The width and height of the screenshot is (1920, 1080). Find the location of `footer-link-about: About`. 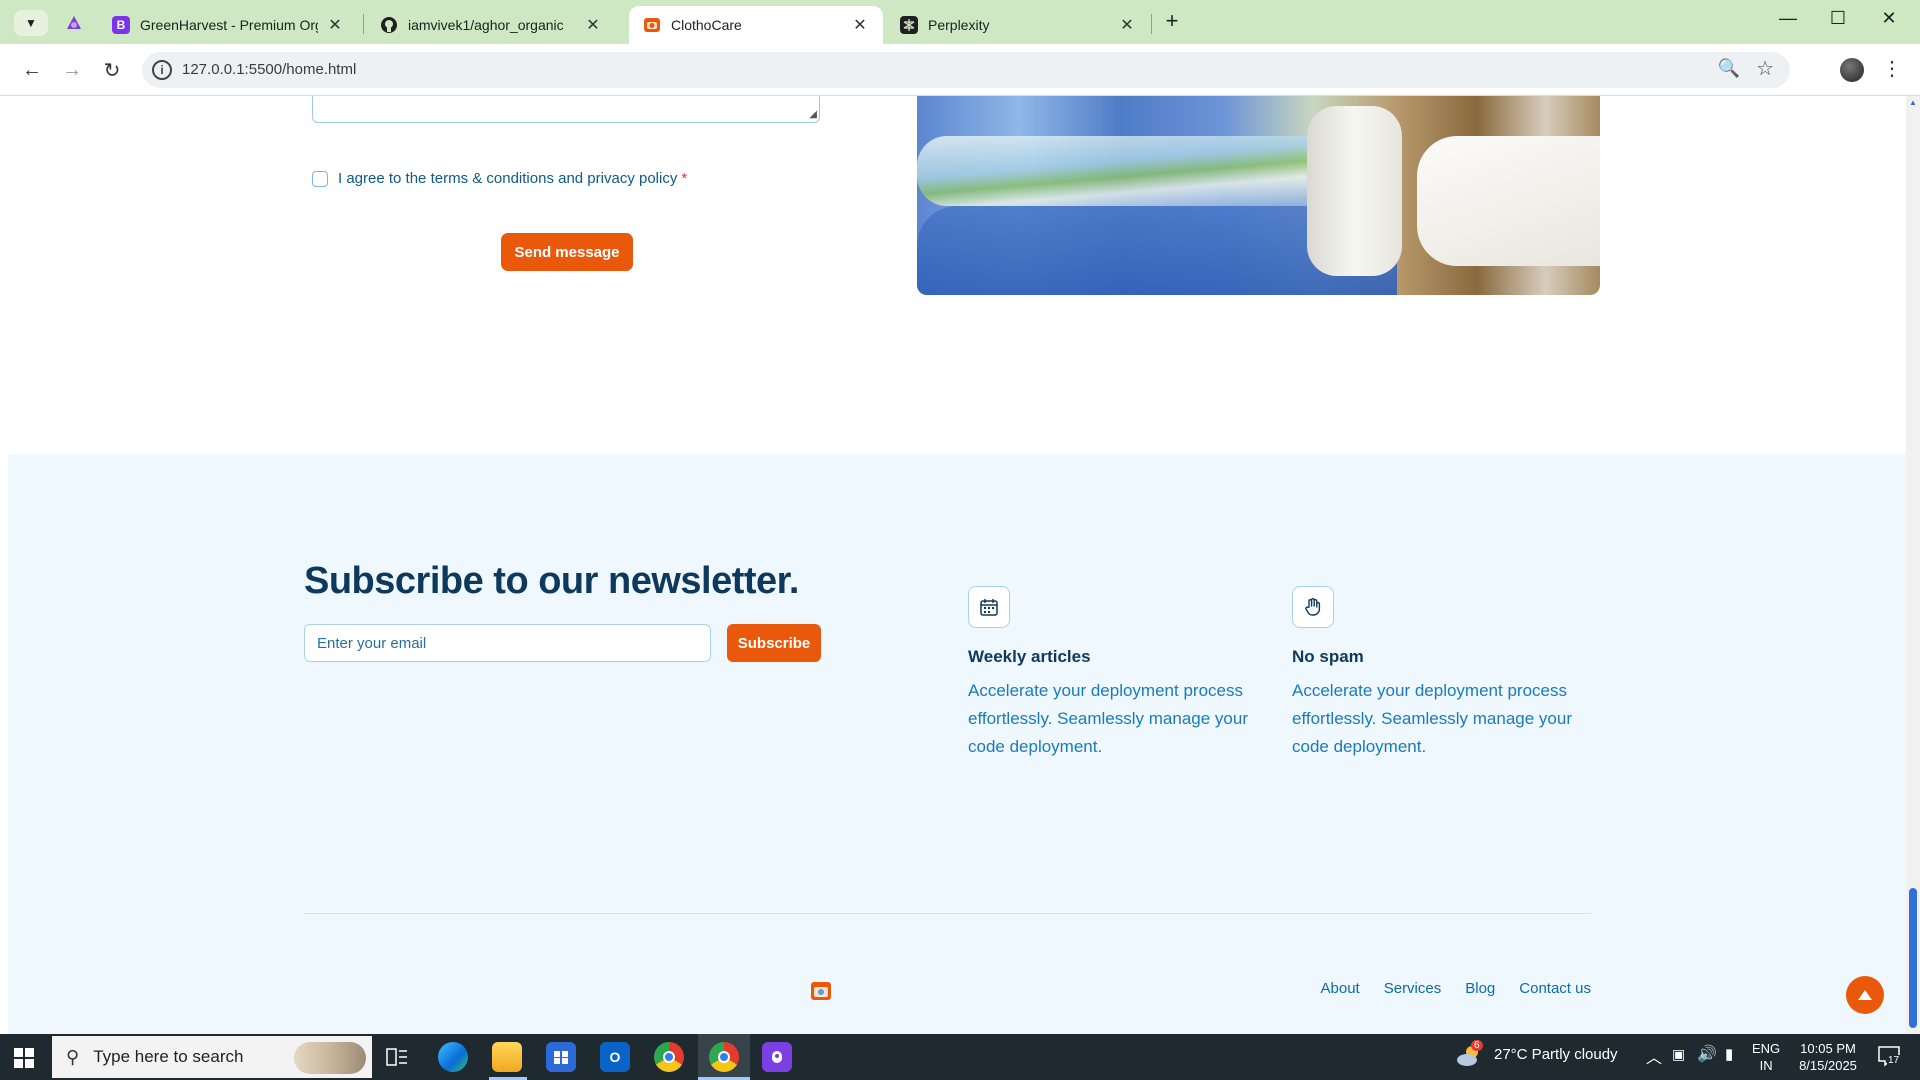

footer-link-about: About is located at coordinates (1340, 988).